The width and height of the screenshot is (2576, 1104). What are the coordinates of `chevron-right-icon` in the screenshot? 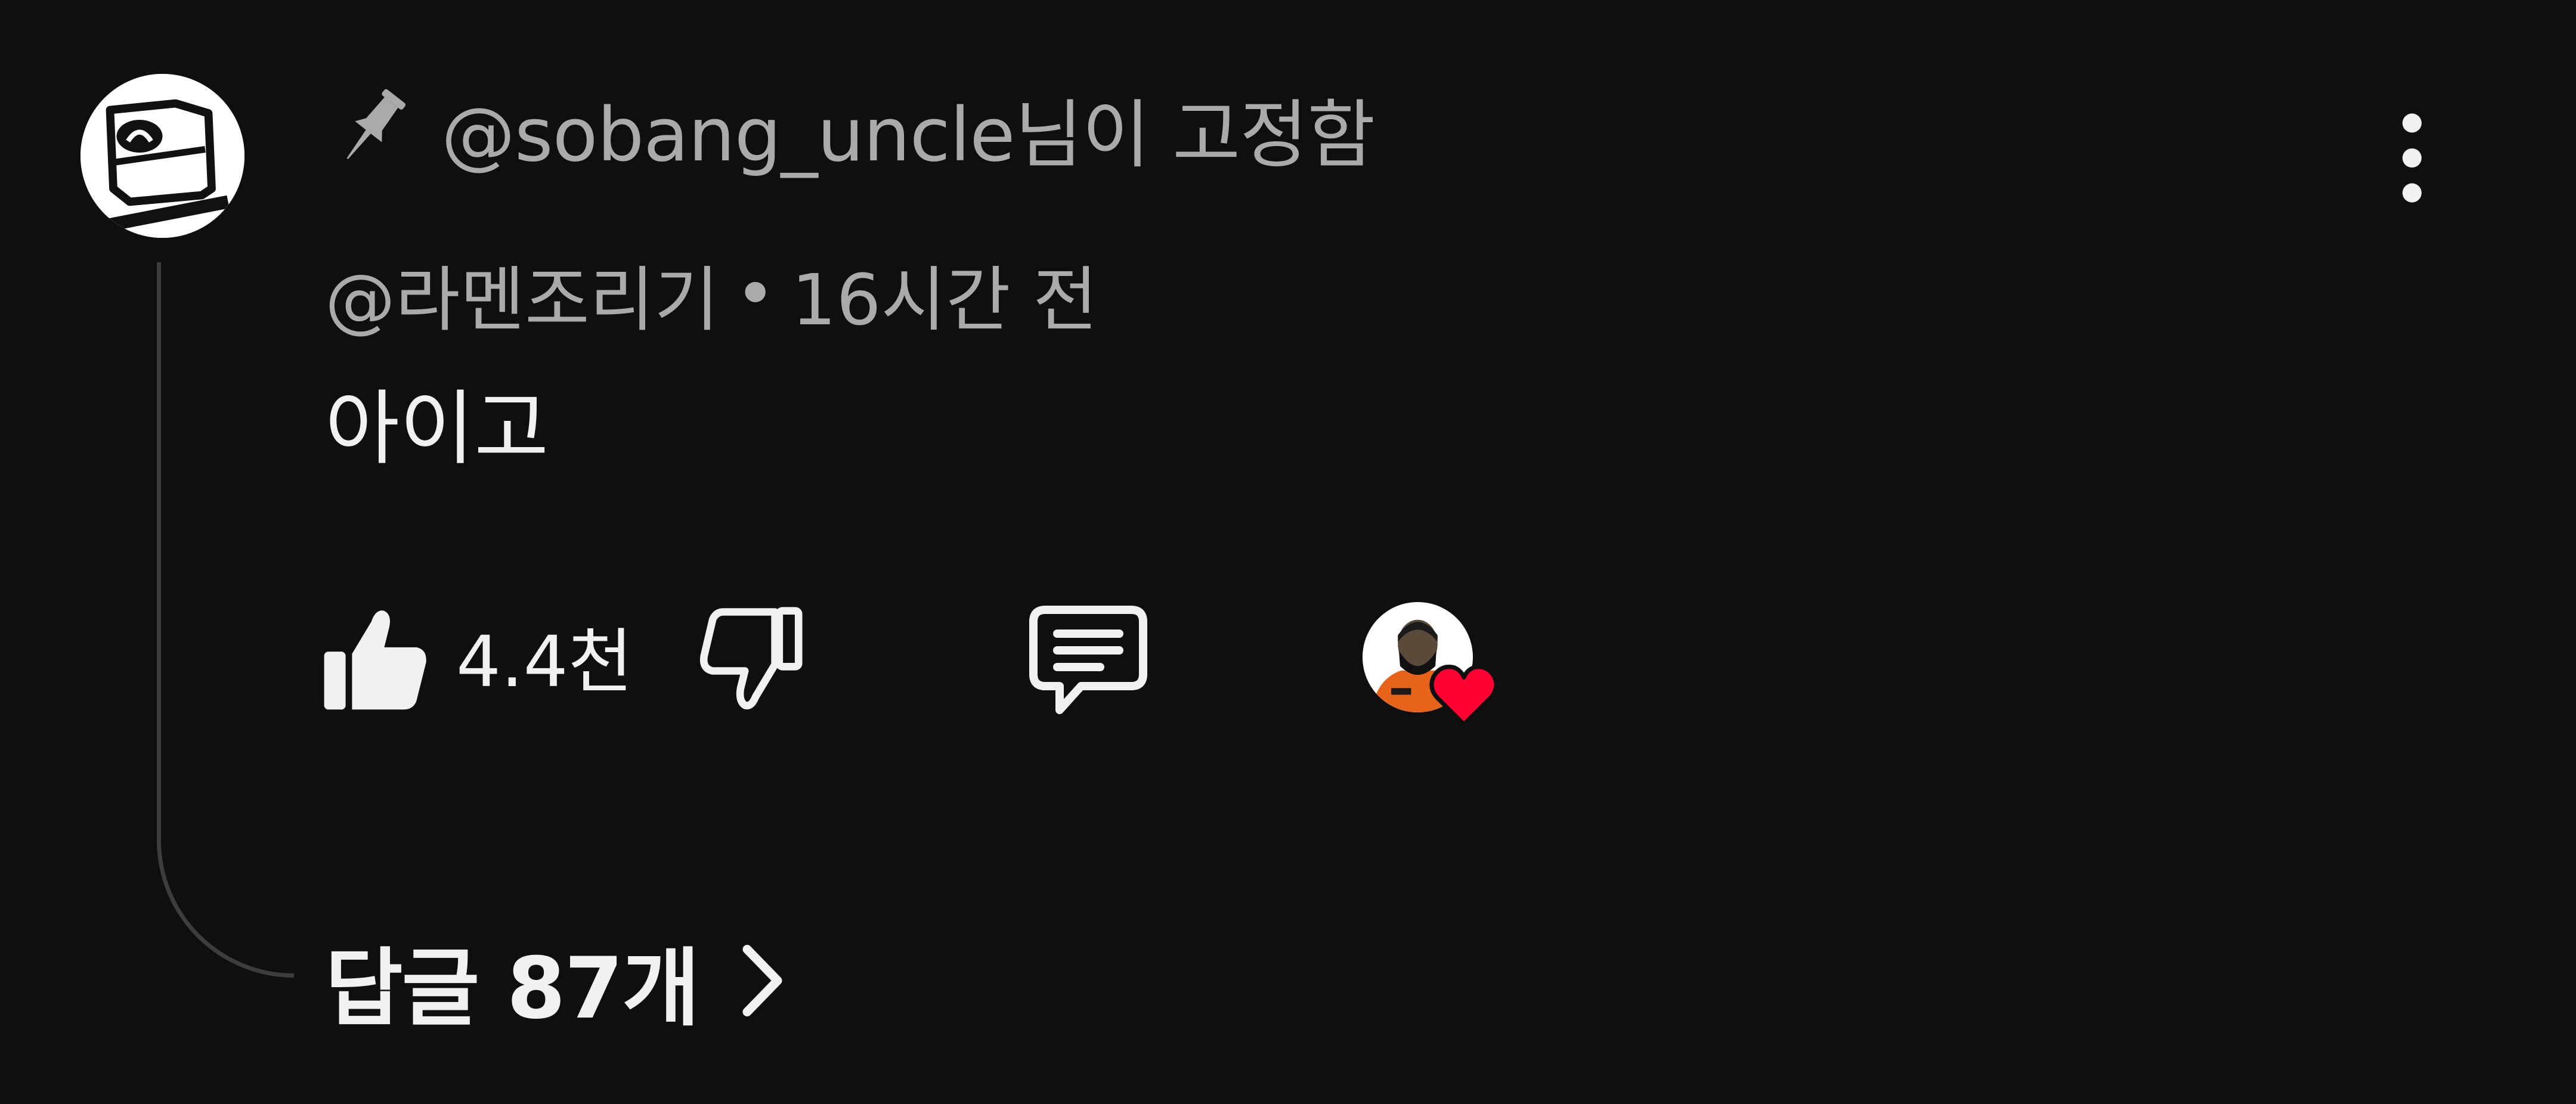 It's located at (762, 980).